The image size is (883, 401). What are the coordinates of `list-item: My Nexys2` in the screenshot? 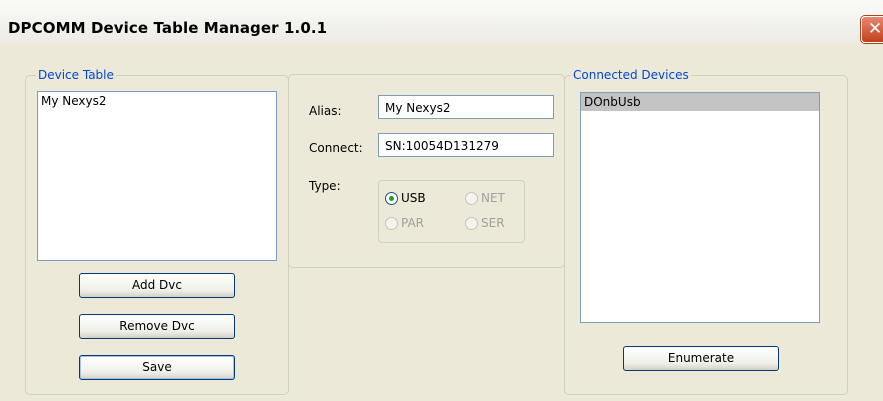 It's located at (157, 101).